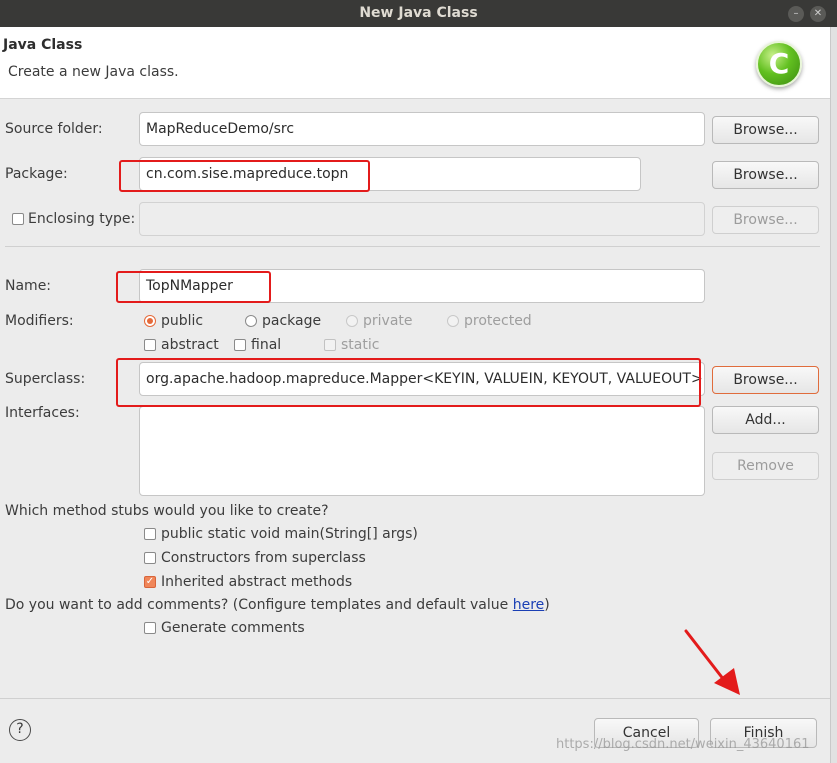 The height and width of the screenshot is (763, 837). What do you see at coordinates (453, 321) in the screenshot?
I see `modifier-protected-radio` at bounding box center [453, 321].